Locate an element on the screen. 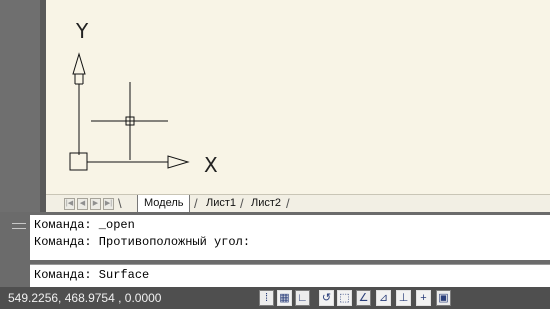 This screenshot has height=309, width=550. ucs-origin-square is located at coordinates (78, 161).